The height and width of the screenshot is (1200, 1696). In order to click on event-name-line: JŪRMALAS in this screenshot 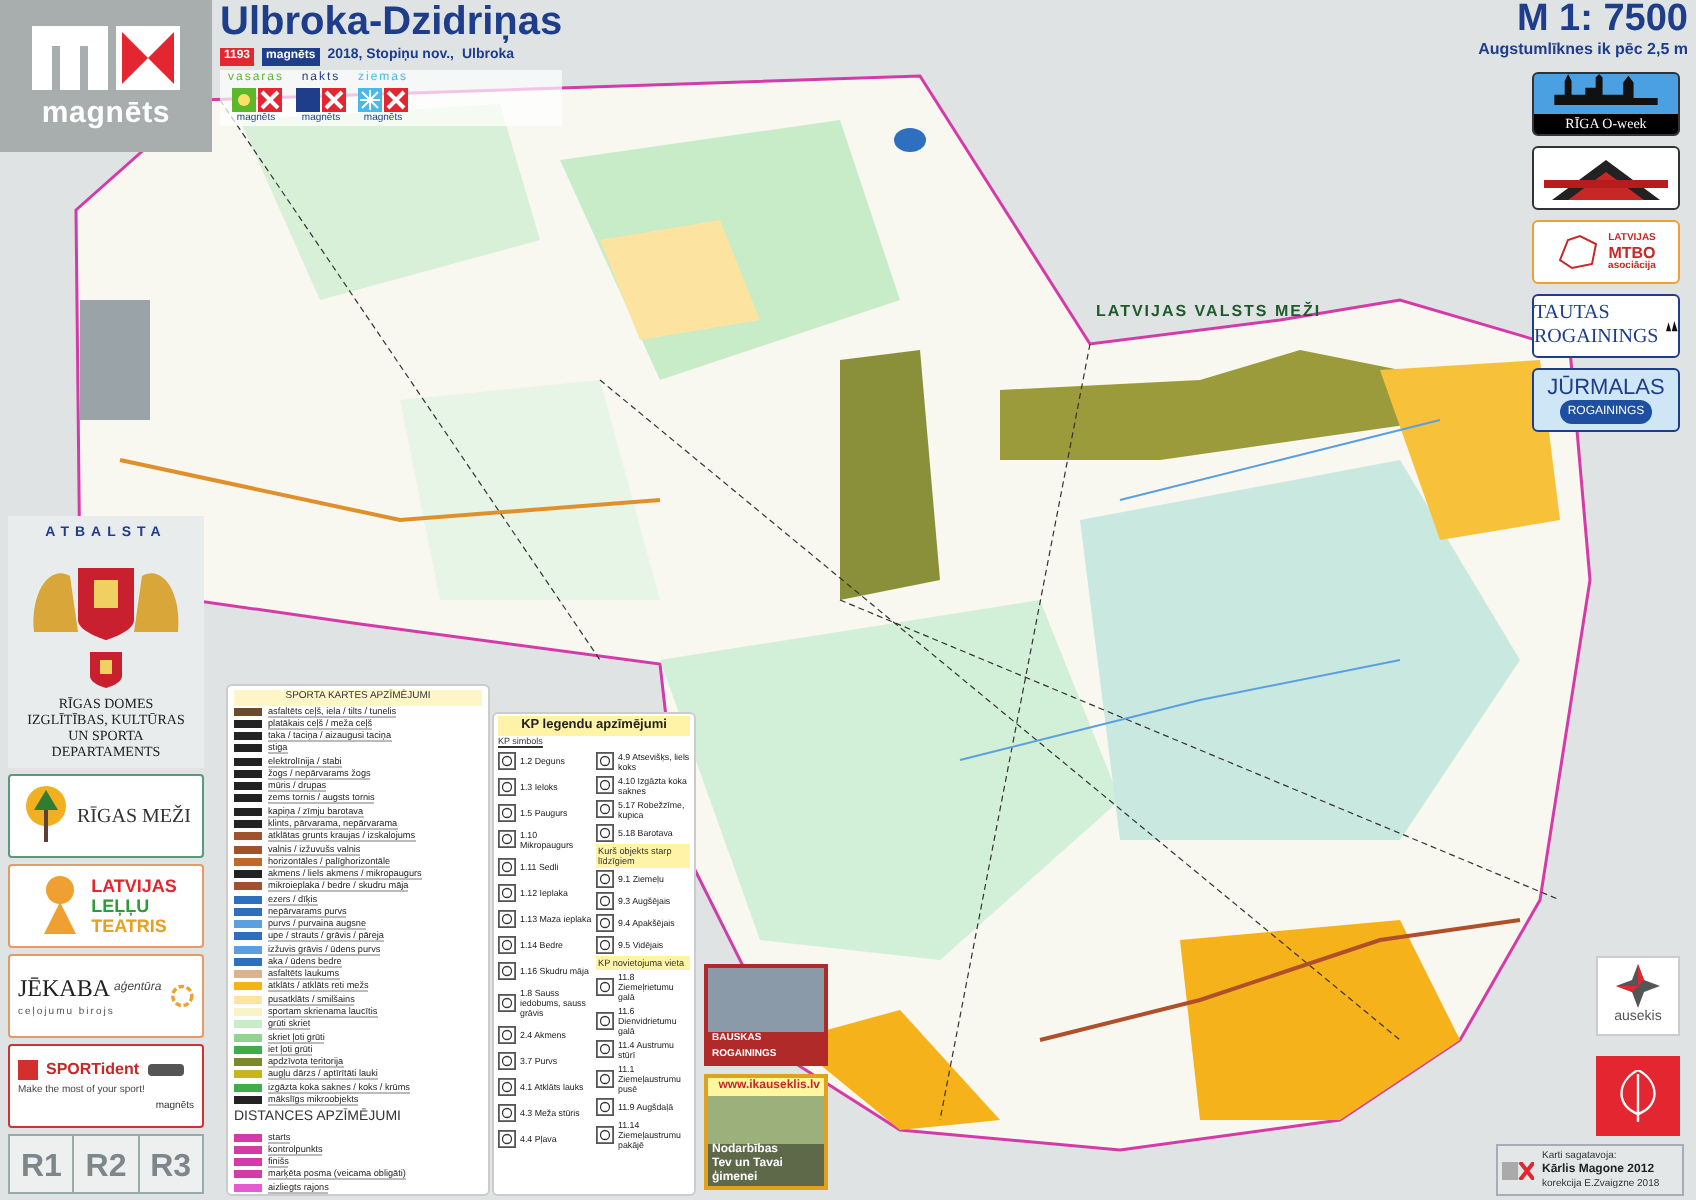, I will do `click(1606, 388)`.